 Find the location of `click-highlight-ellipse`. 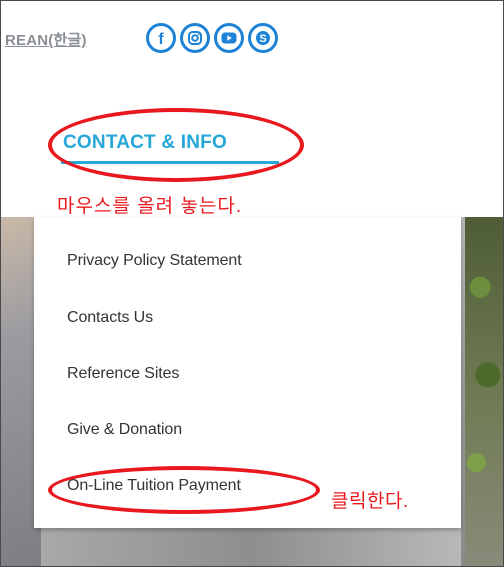

click-highlight-ellipse is located at coordinates (184, 490).